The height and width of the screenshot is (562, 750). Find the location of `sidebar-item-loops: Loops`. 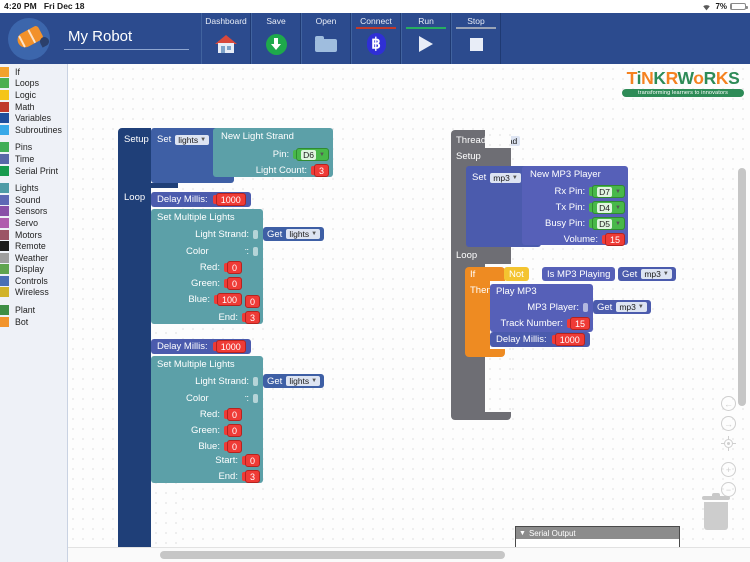

sidebar-item-loops: Loops is located at coordinates (33, 84).